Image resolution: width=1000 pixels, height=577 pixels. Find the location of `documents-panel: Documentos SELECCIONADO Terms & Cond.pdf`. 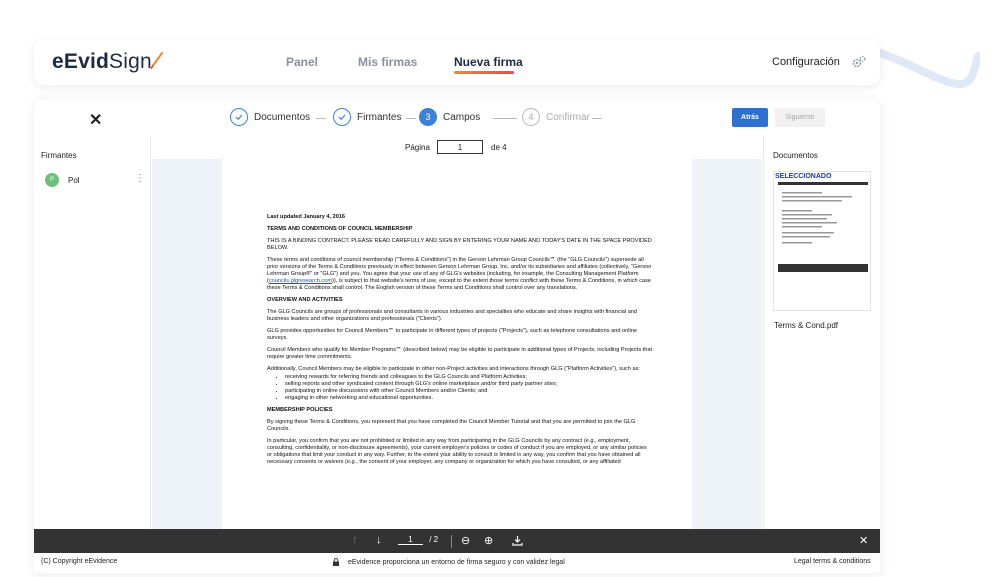

documents-panel: Documentos SELECCIONADO Terms & Cond.pdf is located at coordinates (821, 336).